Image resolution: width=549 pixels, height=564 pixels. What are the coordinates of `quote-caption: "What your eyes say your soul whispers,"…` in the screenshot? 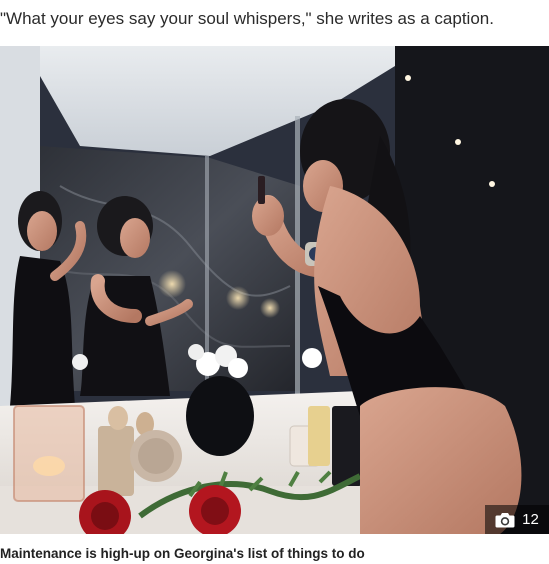 It's located at (247, 18).